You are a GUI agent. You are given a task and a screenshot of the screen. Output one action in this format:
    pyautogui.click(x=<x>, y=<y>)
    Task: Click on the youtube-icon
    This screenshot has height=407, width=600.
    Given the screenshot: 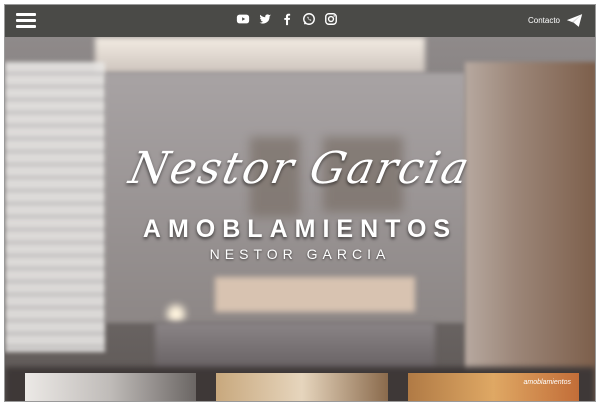 What is the action you would take?
    pyautogui.click(x=243, y=19)
    